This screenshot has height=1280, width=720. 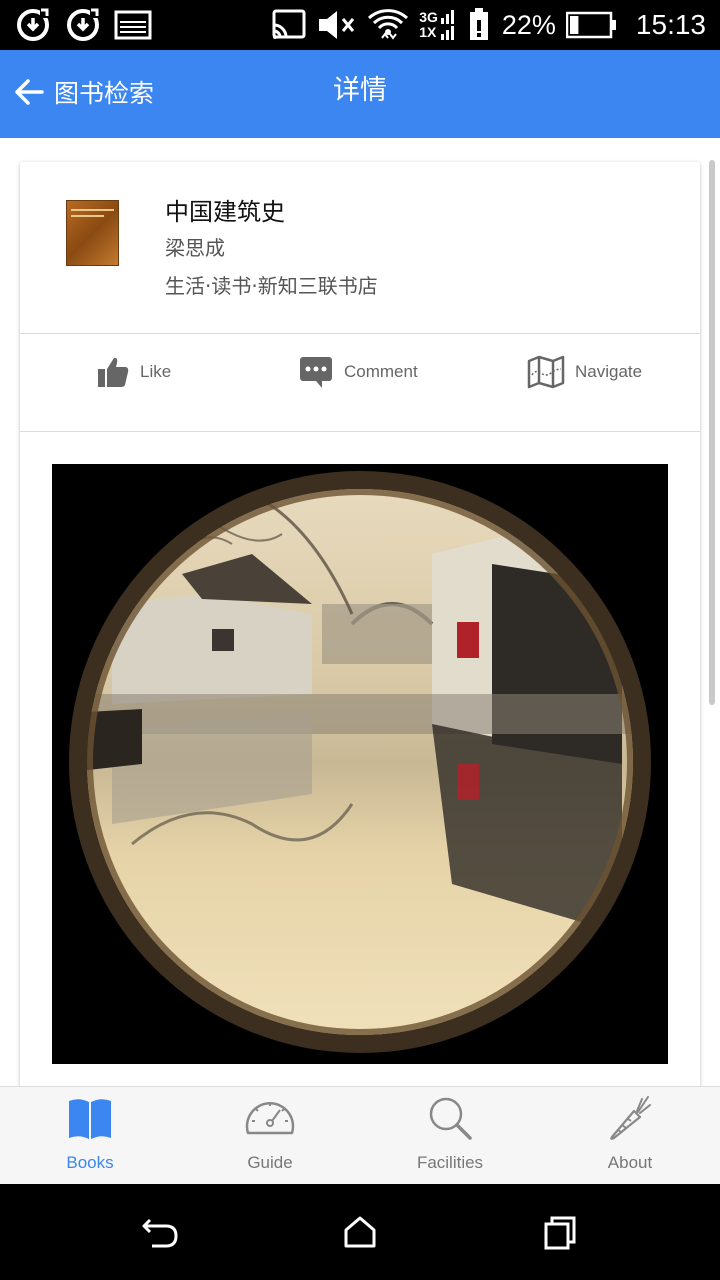 I want to click on clock: 15:13, so click(x=670, y=24).